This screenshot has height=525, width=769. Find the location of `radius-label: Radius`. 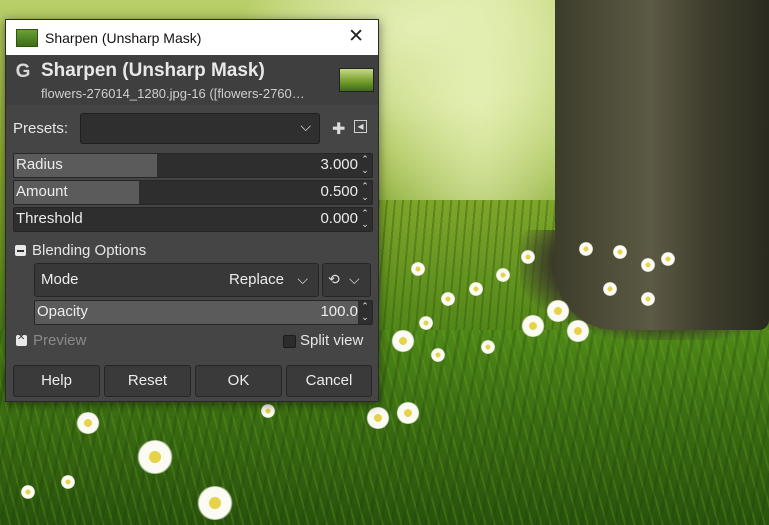

radius-label: Radius is located at coordinates (39, 164).